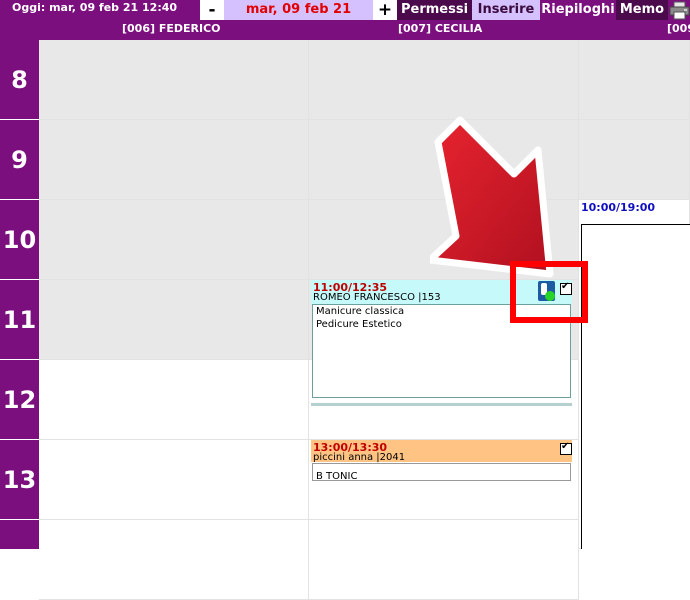 The image size is (690, 600). I want to click on appointment-header: 13:00/13:30 piccini anna |2041, so click(441, 451).